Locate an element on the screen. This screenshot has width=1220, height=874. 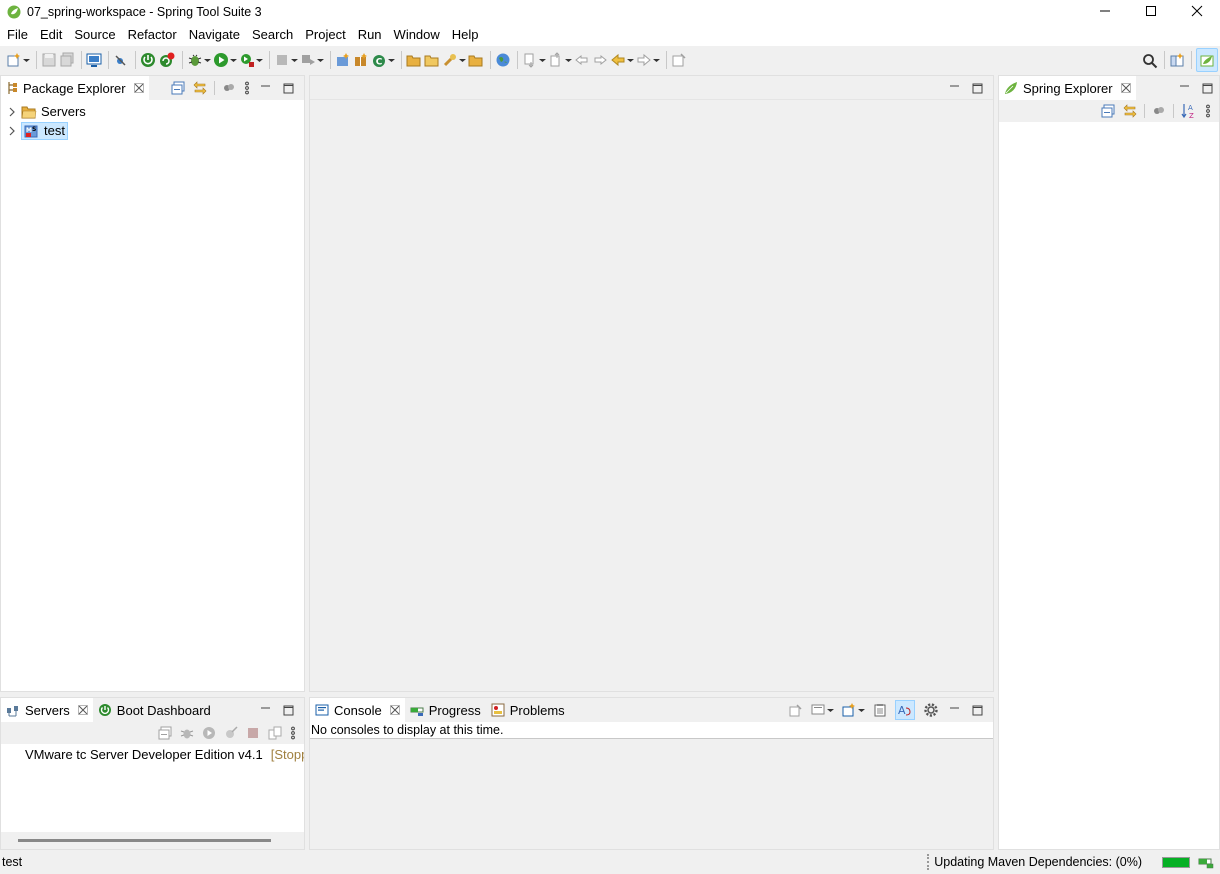
next-edit-location-button is located at coordinates (600, 60).